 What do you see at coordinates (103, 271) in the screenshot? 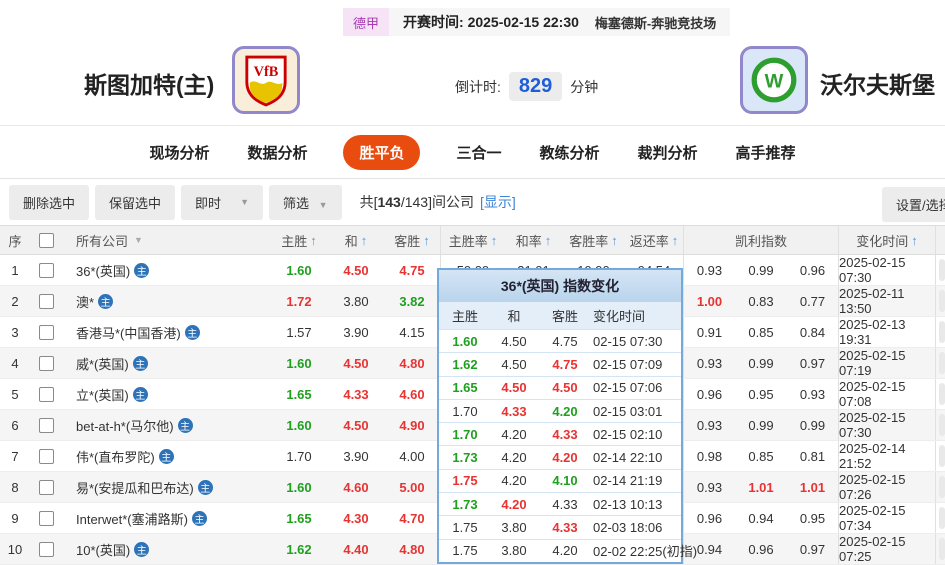
I see `company-name: 36*(英国)` at bounding box center [103, 271].